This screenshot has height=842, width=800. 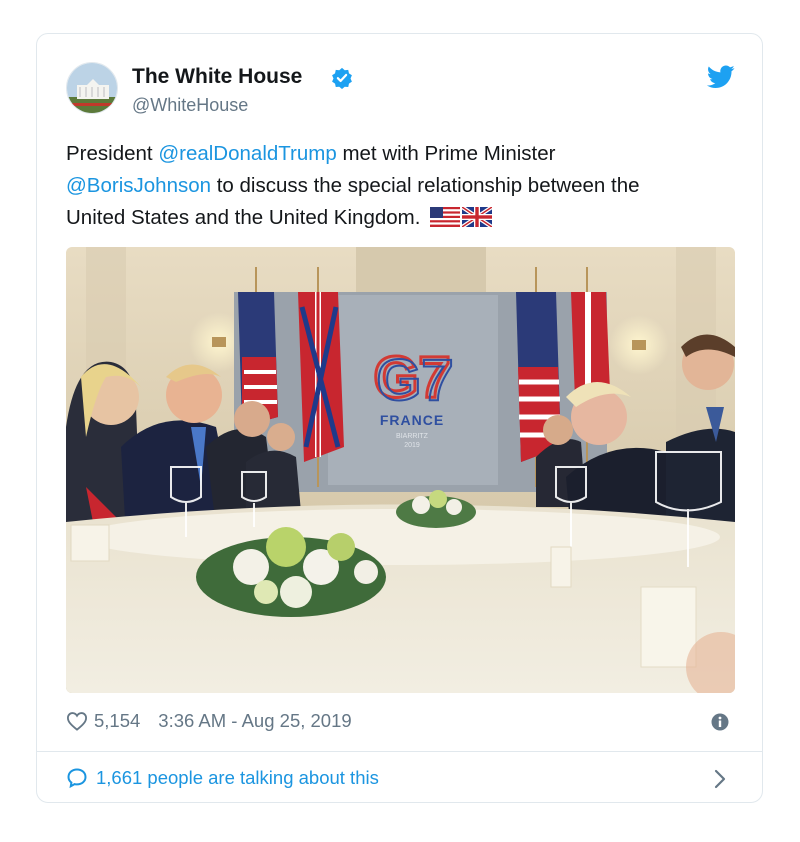 What do you see at coordinates (247, 153) in the screenshot?
I see `mention-link-realdonaldtrump: @realDonaldTrump` at bounding box center [247, 153].